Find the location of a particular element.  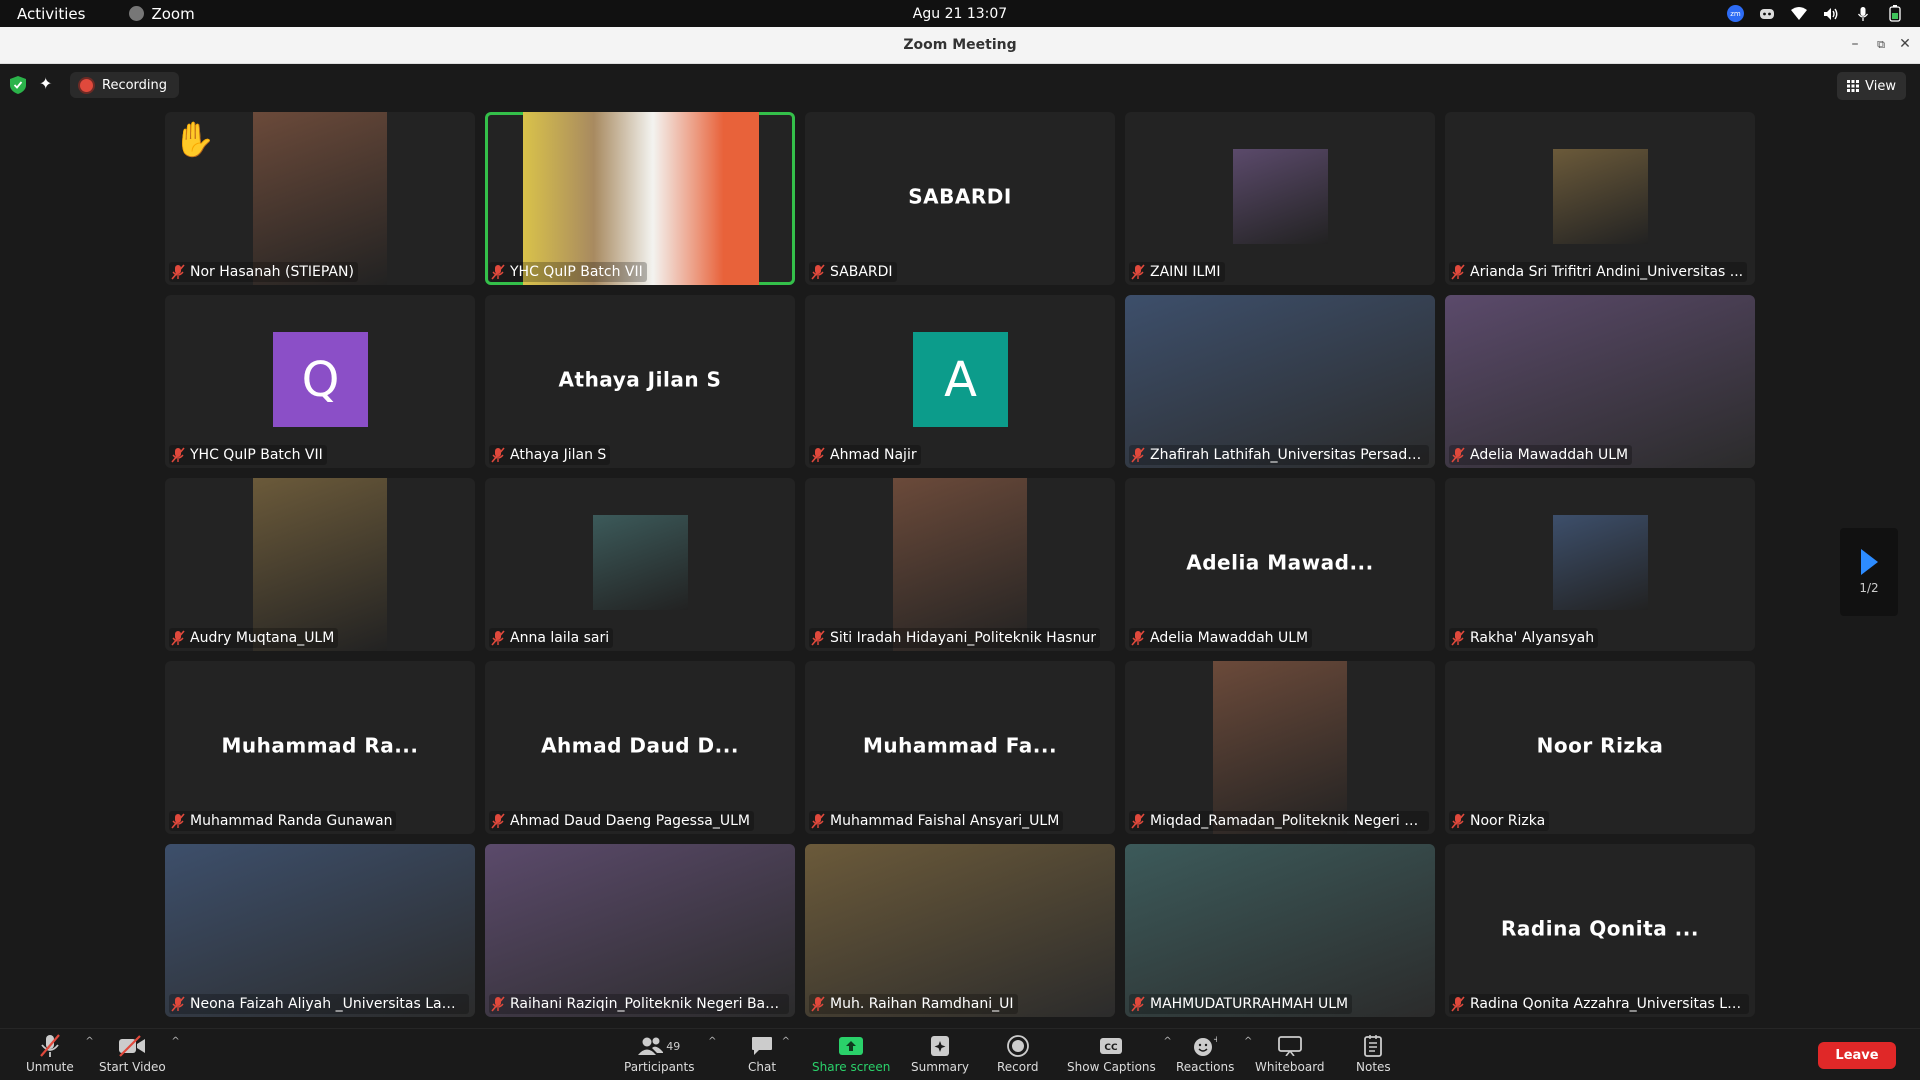

share-screen-label: Share screen is located at coordinates (851, 1067).